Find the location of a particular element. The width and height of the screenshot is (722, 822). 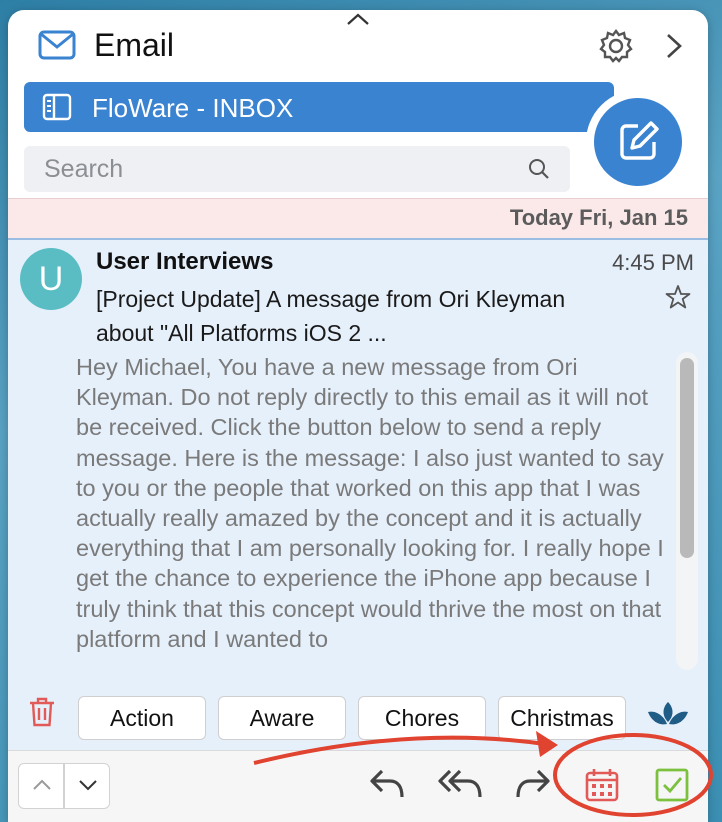

annotation-circle-icon is located at coordinates (633, 775).